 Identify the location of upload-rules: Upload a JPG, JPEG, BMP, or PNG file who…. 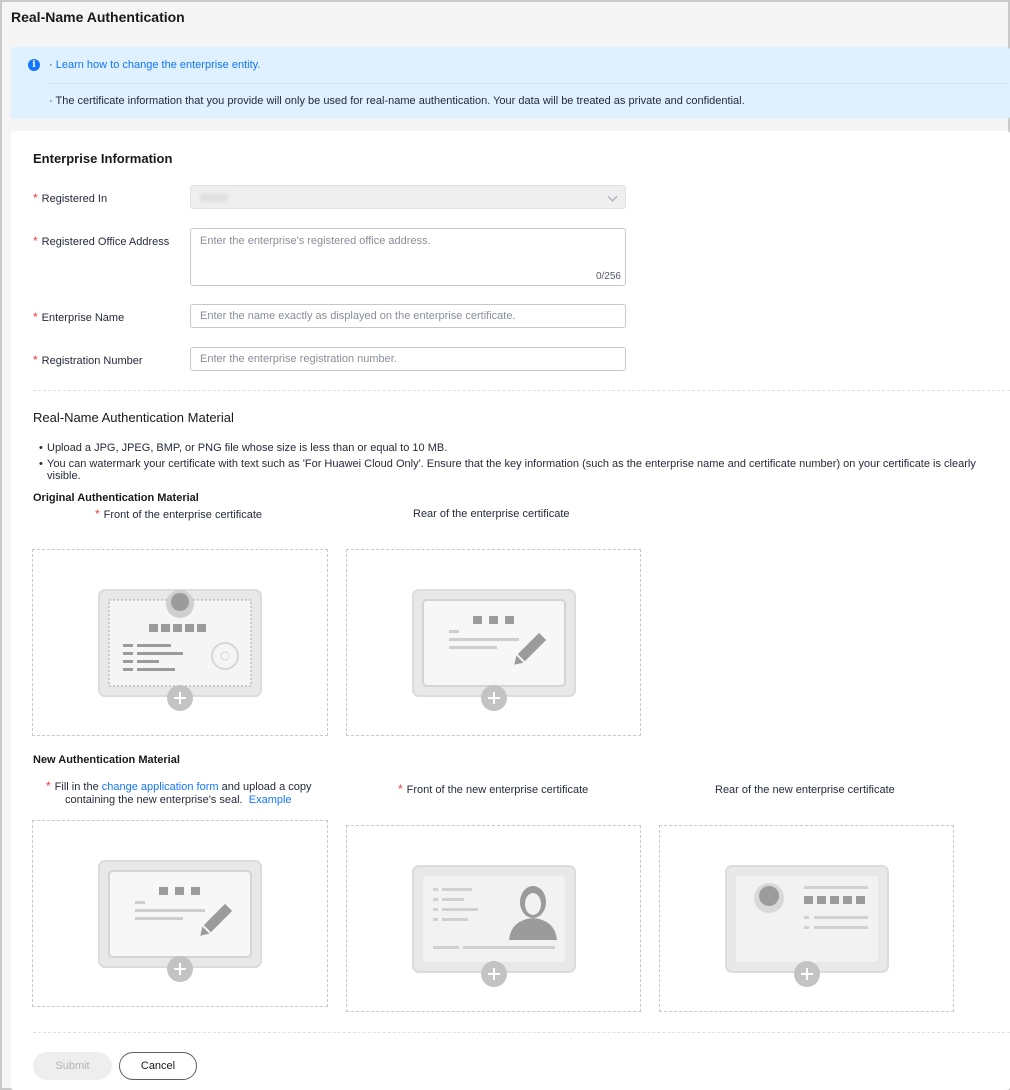
(524, 462).